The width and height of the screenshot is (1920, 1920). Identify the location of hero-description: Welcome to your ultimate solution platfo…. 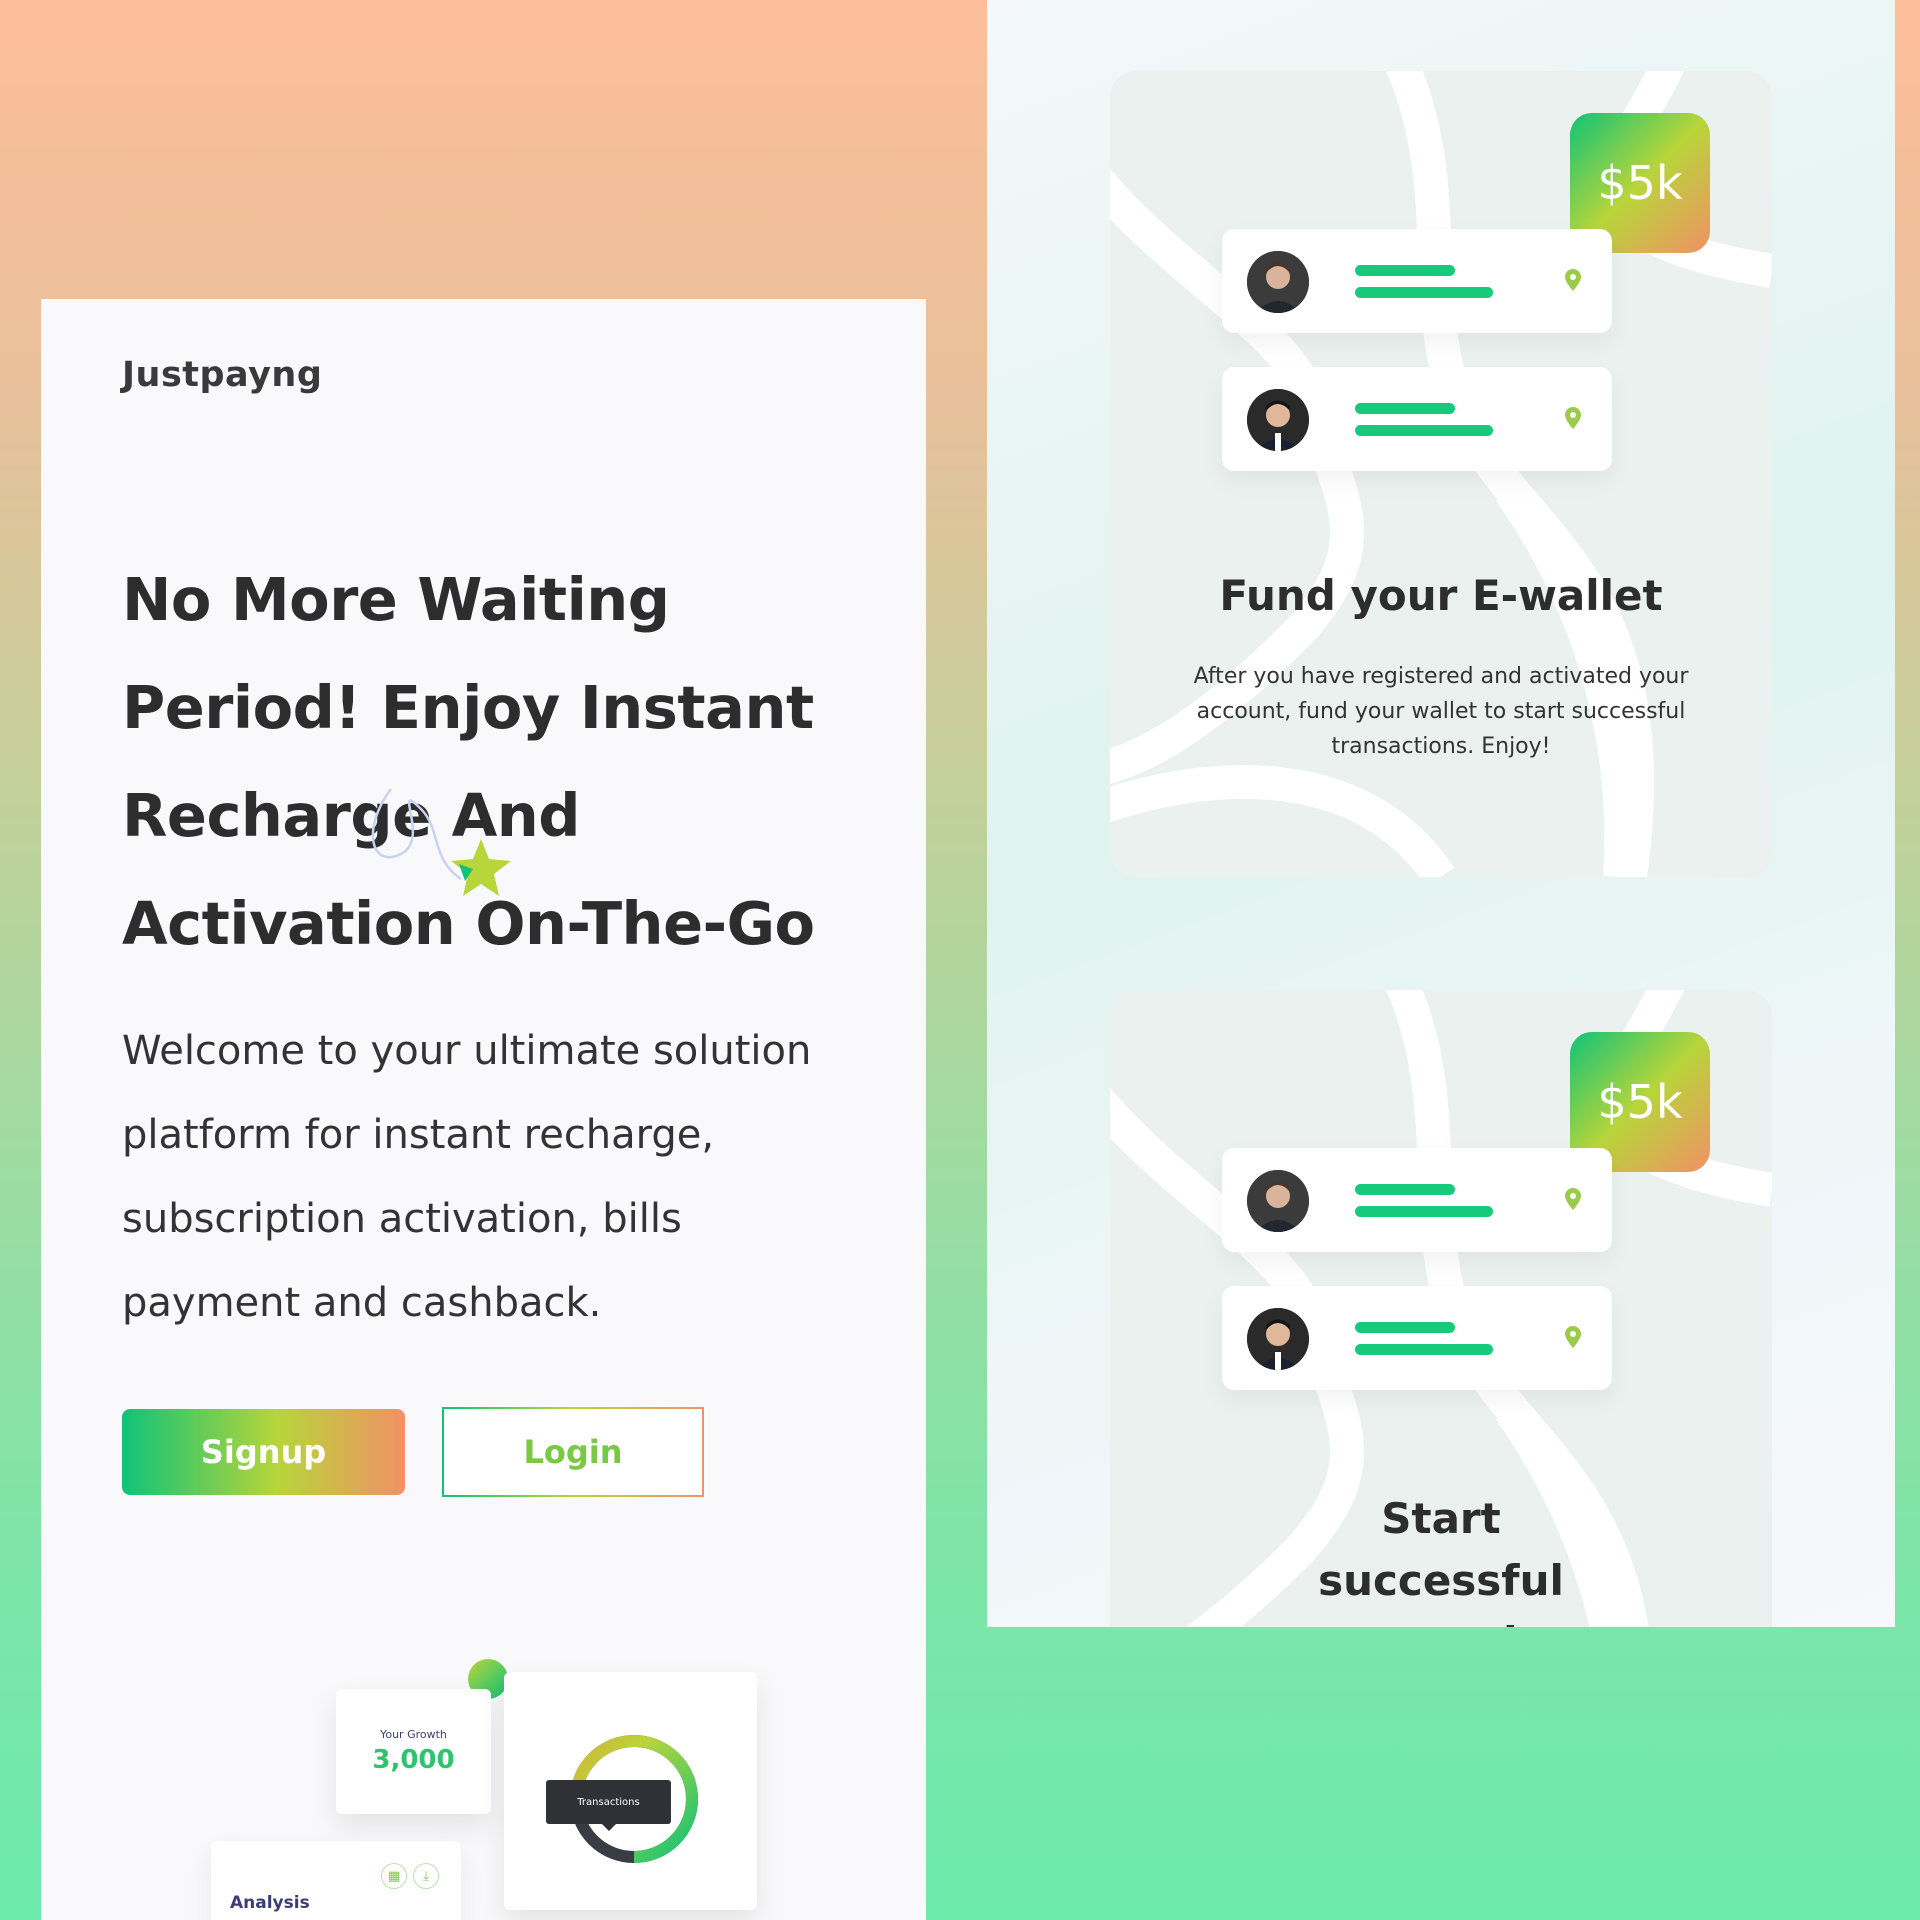
(492, 1177).